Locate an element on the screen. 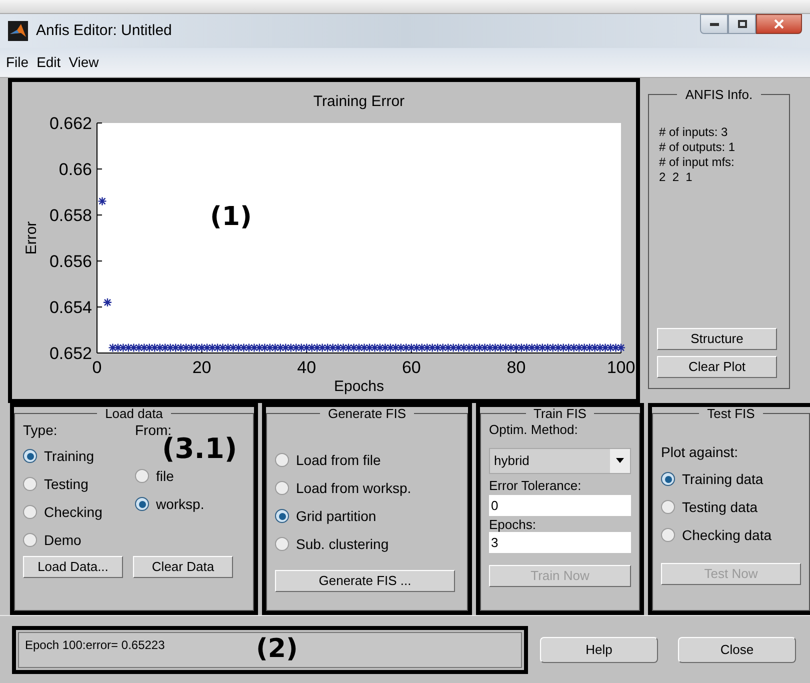  field-label: Optim. Method: is located at coordinates (534, 430).